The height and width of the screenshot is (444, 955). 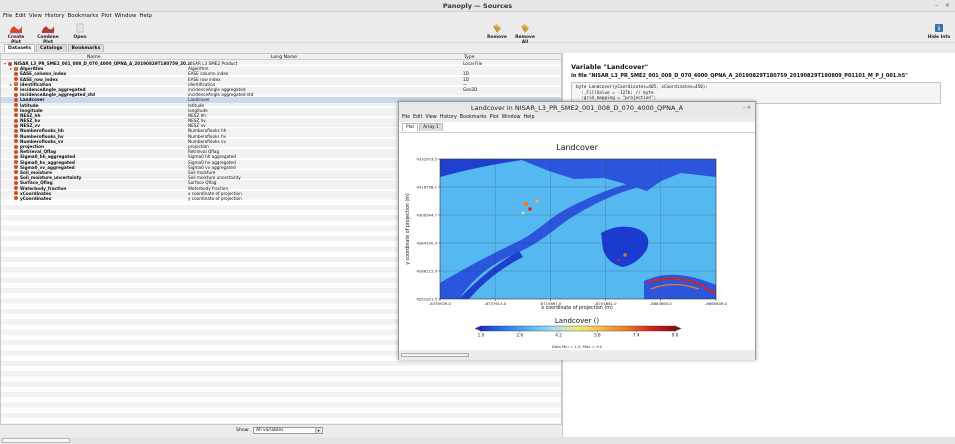 I want to click on window-title: Panoply — Sources, so click(x=477, y=6).